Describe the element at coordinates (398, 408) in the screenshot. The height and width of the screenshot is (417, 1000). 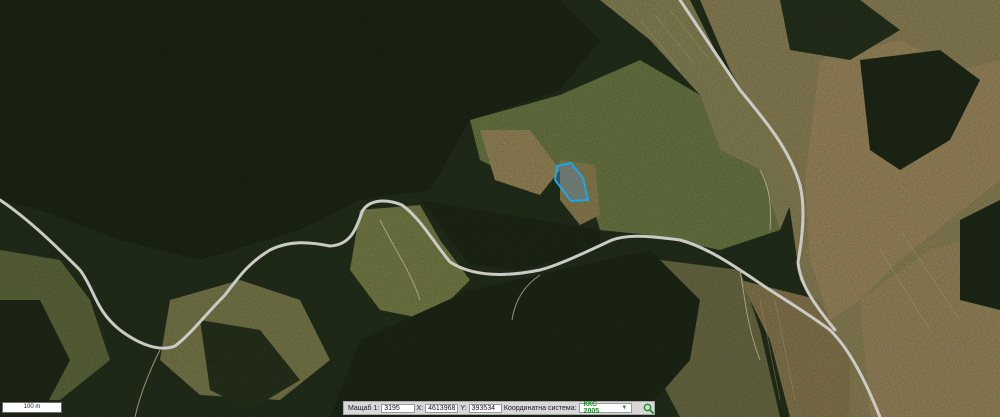
I see `scale-input: 3195` at that location.